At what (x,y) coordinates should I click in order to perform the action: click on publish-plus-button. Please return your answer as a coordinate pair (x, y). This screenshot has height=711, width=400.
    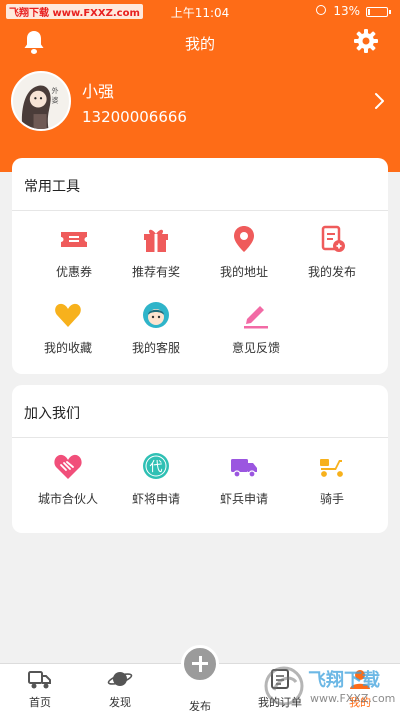
    Looking at the image, I should click on (200, 664).